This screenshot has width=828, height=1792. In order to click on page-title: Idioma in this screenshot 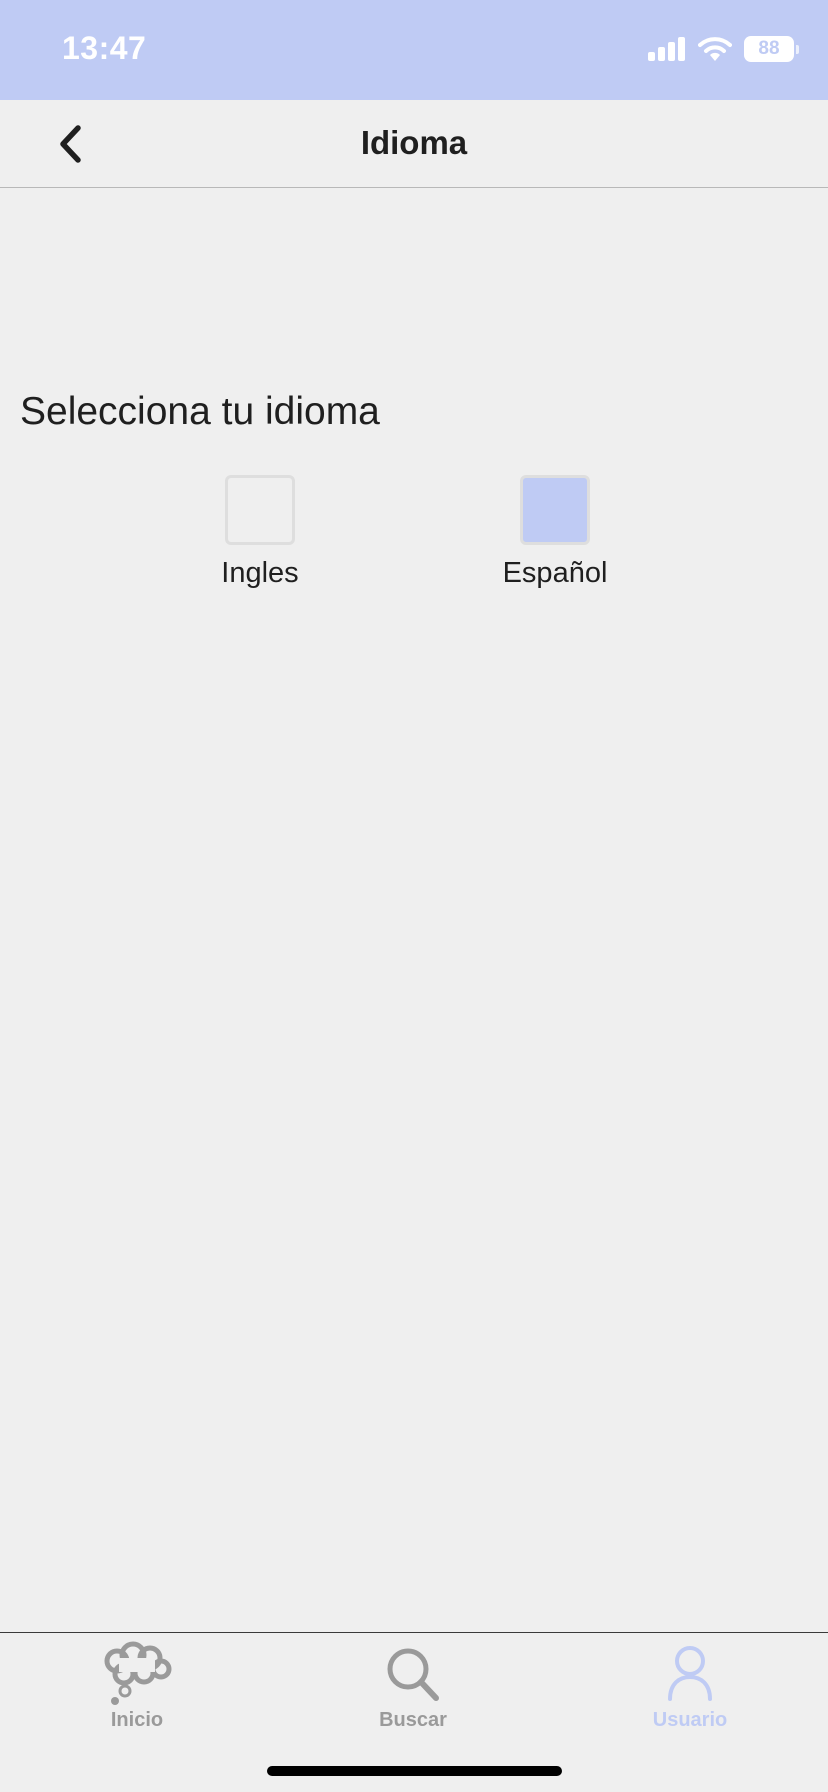, I will do `click(414, 142)`.